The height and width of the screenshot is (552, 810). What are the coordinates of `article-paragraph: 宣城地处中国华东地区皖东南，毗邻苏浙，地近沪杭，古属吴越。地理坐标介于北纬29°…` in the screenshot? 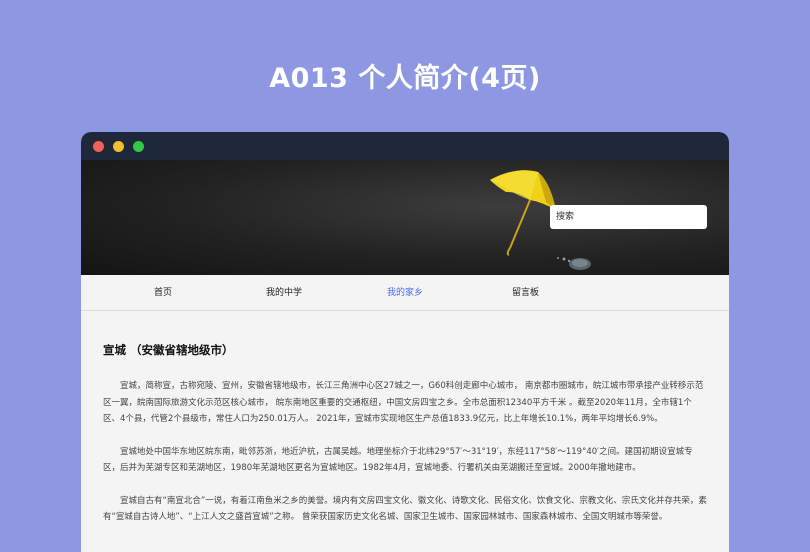 It's located at (398, 460).